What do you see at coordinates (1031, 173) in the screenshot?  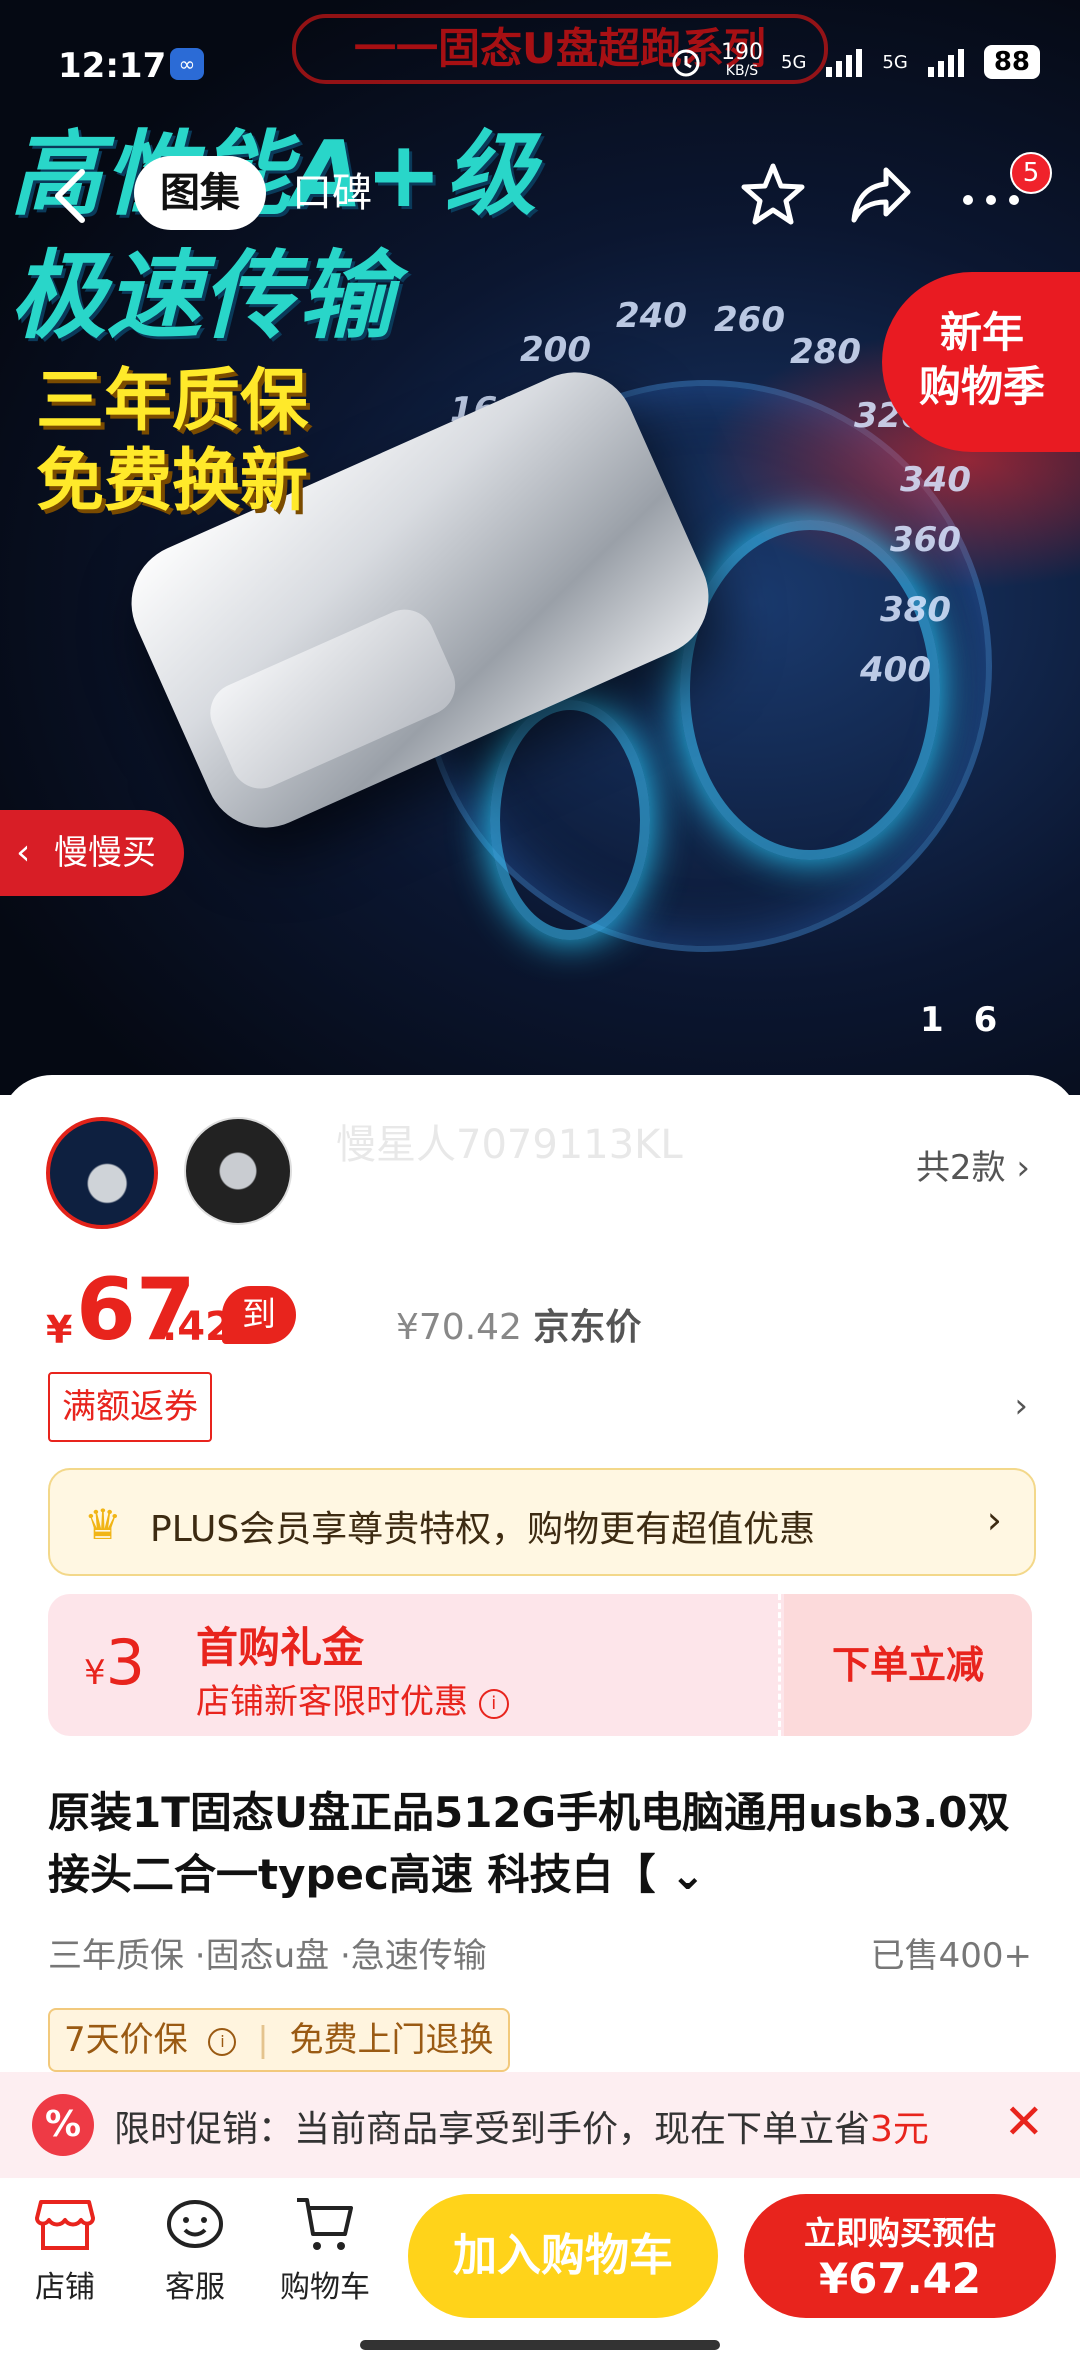 I see `notification-badge: 5` at bounding box center [1031, 173].